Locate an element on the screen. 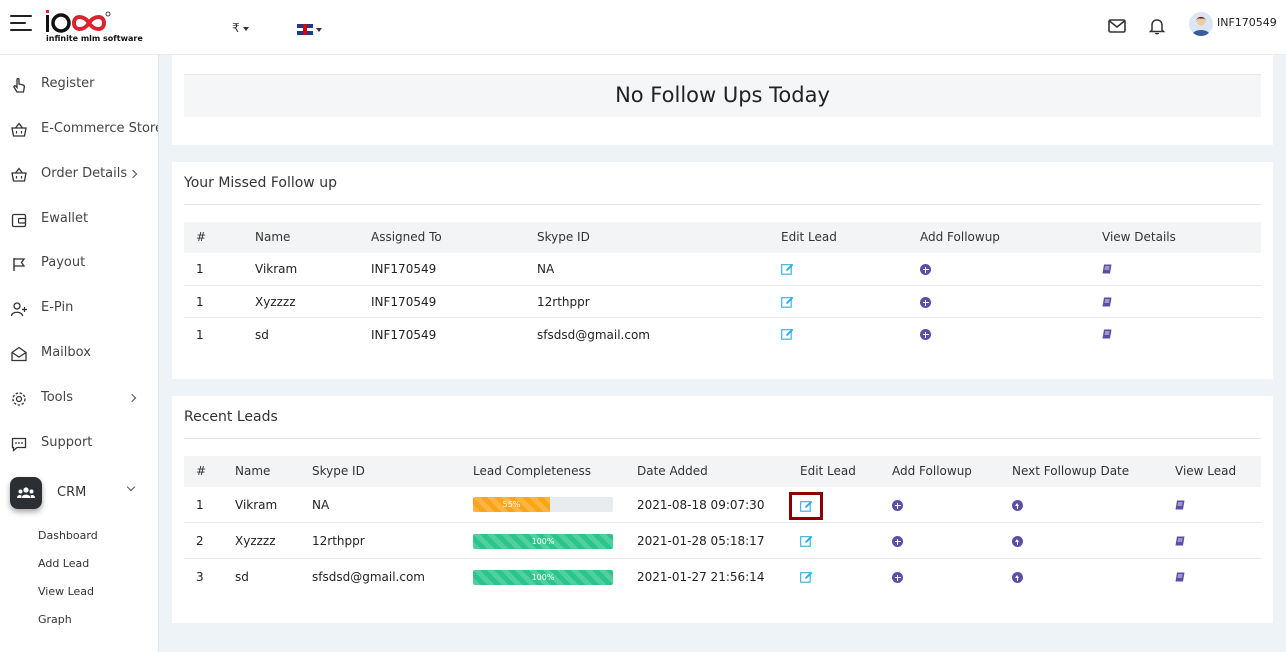  sidebar-item-ecommerce-store: E-Commerce Store is located at coordinates (79, 130).